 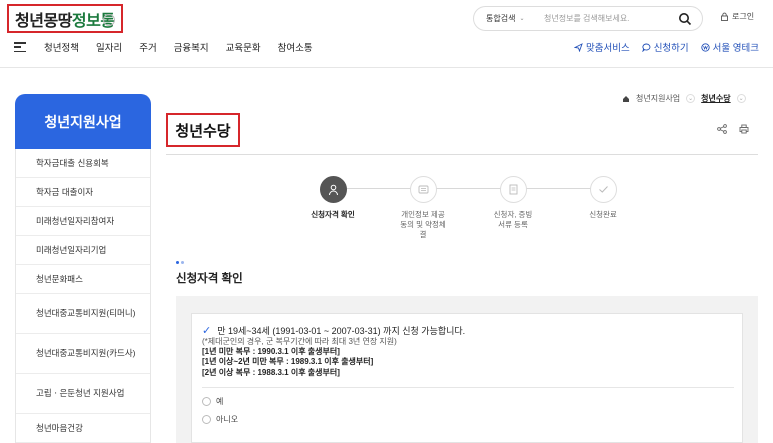 I want to click on step-4: 신청완료, so click(x=603, y=198).